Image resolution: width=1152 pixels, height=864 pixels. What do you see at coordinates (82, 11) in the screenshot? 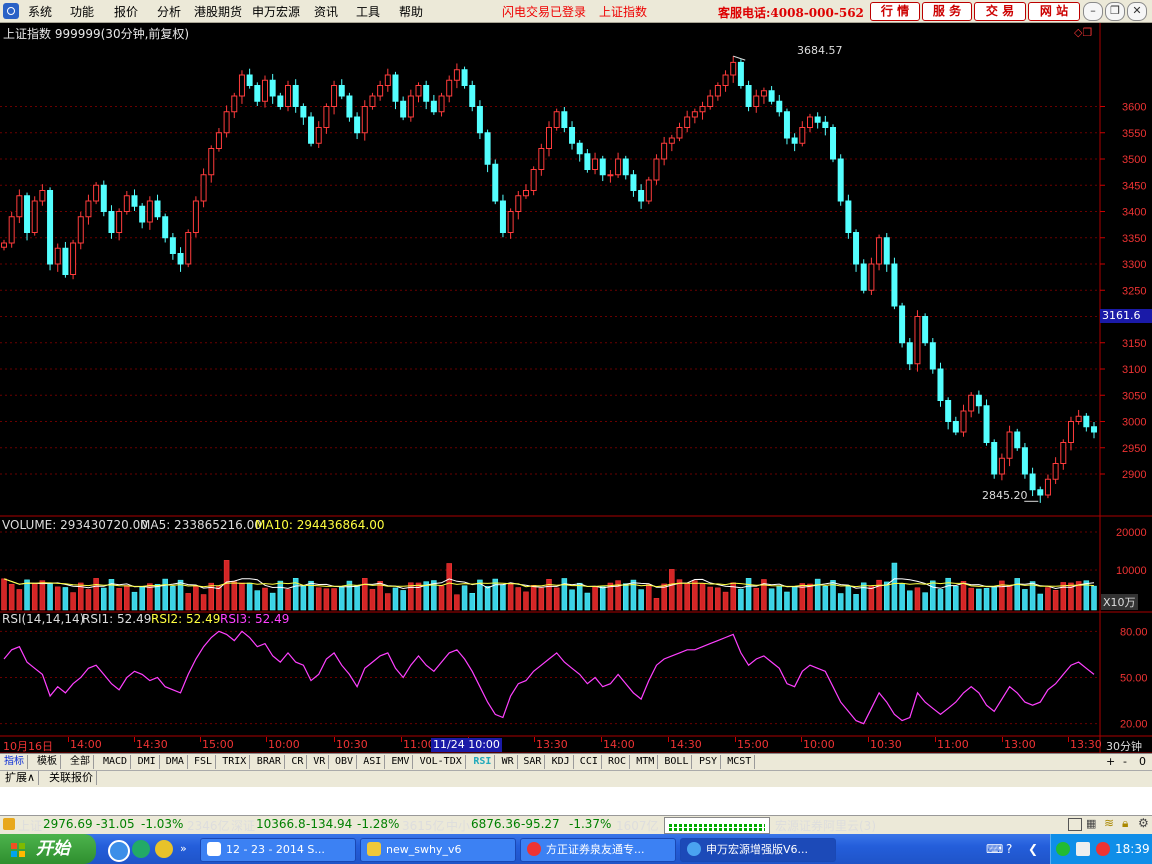
I see `menu-function: 功能` at bounding box center [82, 11].